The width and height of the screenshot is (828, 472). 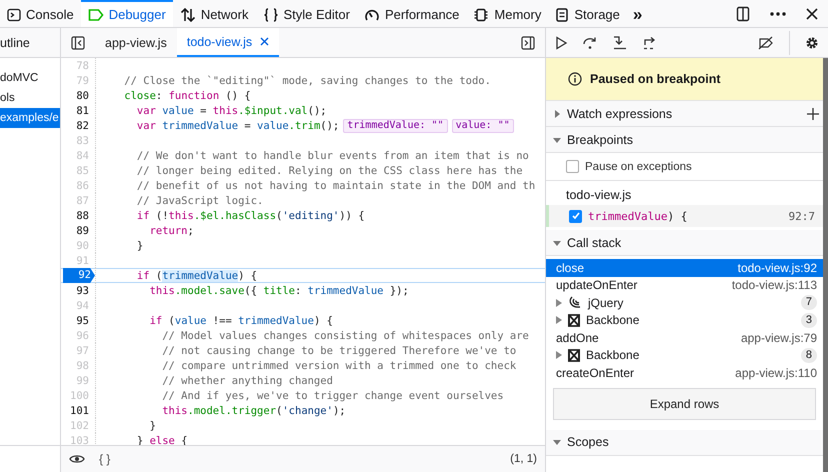 I want to click on pretty-print-button: { }, so click(x=104, y=459).